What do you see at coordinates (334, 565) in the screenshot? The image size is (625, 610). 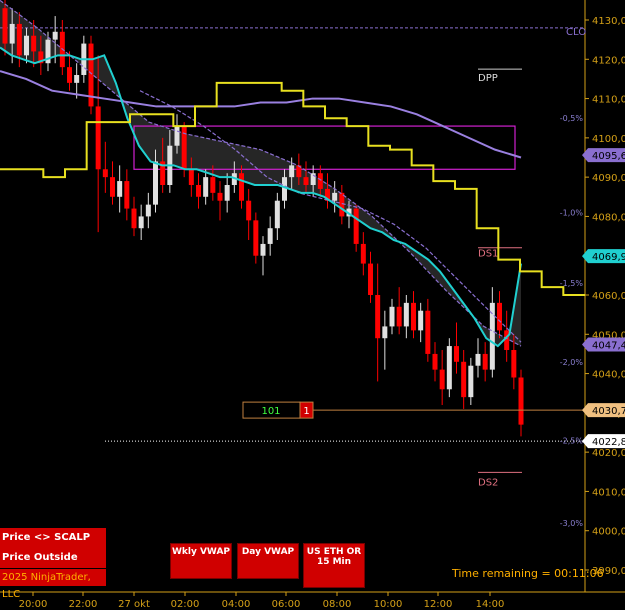 I see `us-eth-button: US ETH OR 15 Min` at bounding box center [334, 565].